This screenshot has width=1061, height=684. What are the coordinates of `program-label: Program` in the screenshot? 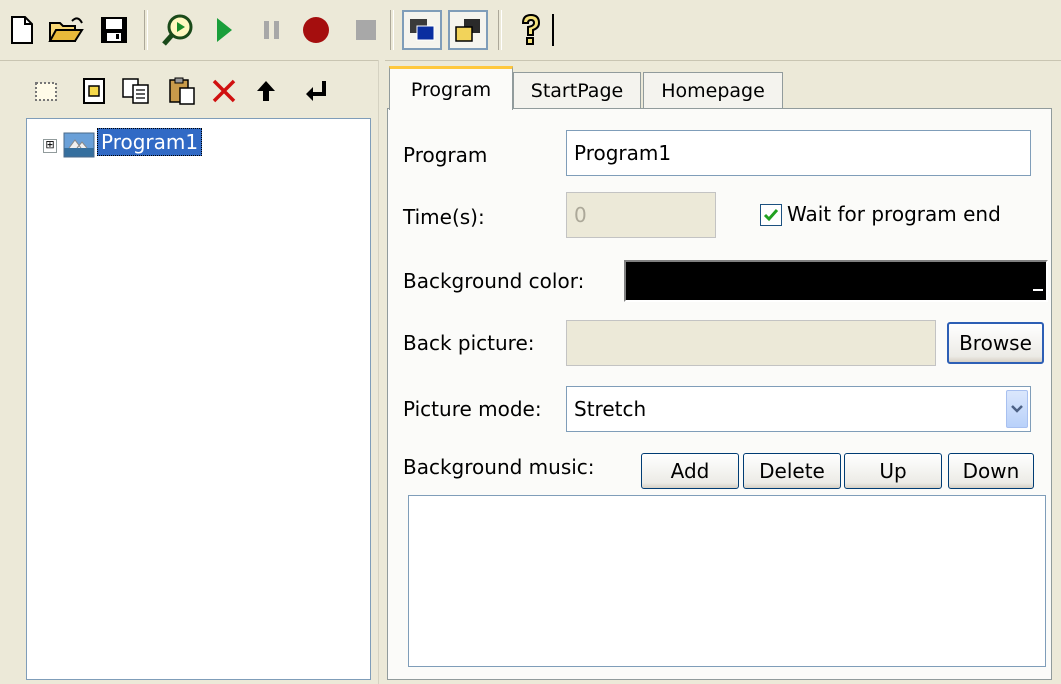 It's located at (445, 155).